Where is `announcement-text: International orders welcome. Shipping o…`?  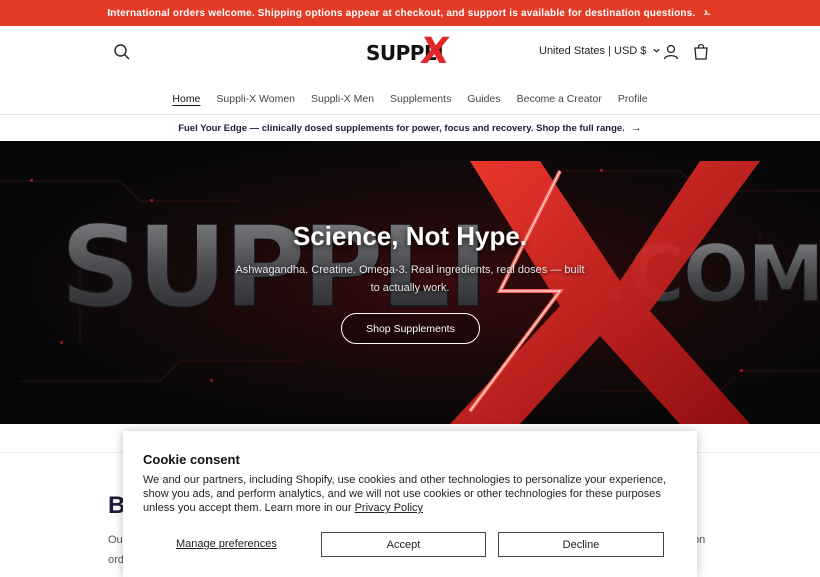
announcement-text: International orders welcome. Shipping o… is located at coordinates (401, 13).